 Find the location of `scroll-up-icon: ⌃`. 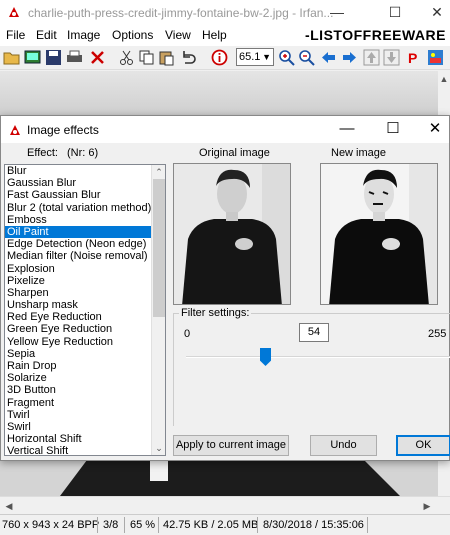

scroll-up-icon: ⌃ is located at coordinates (158, 172).